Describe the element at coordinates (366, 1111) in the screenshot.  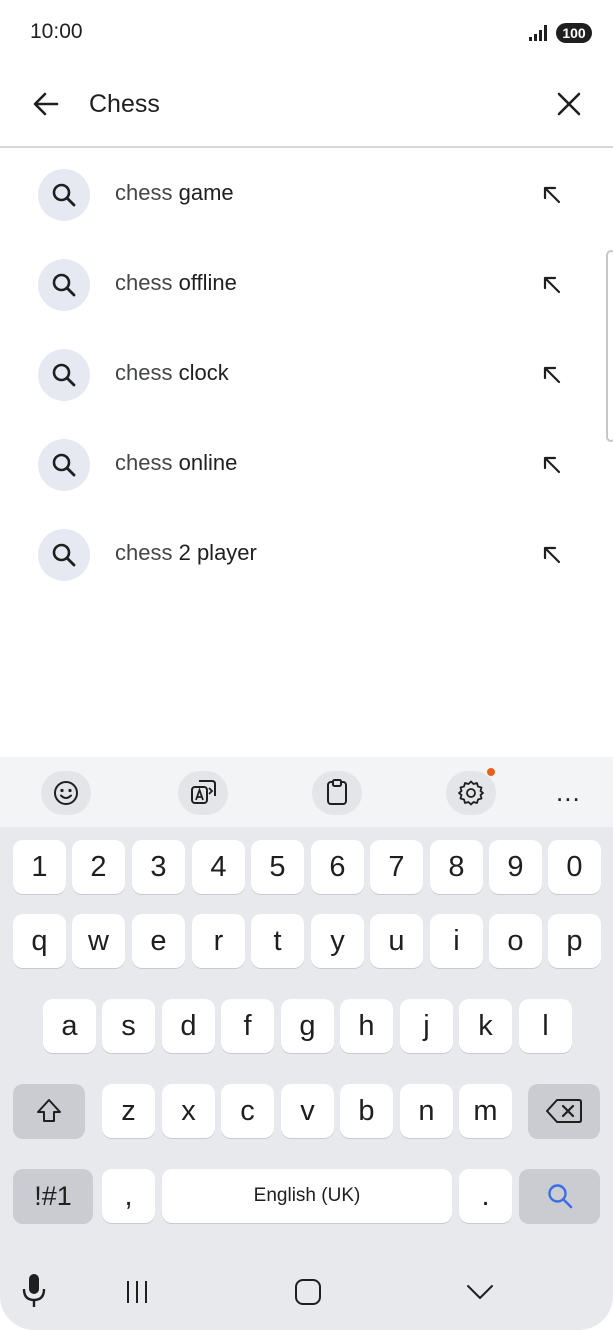
I see `key-b: b` at that location.